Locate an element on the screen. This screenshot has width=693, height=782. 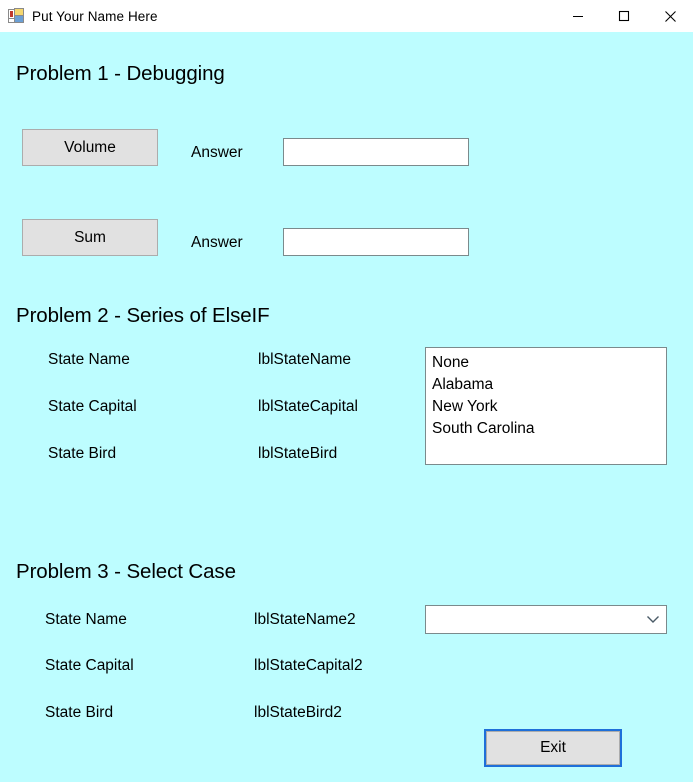
maximize-icon is located at coordinates (624, 16).